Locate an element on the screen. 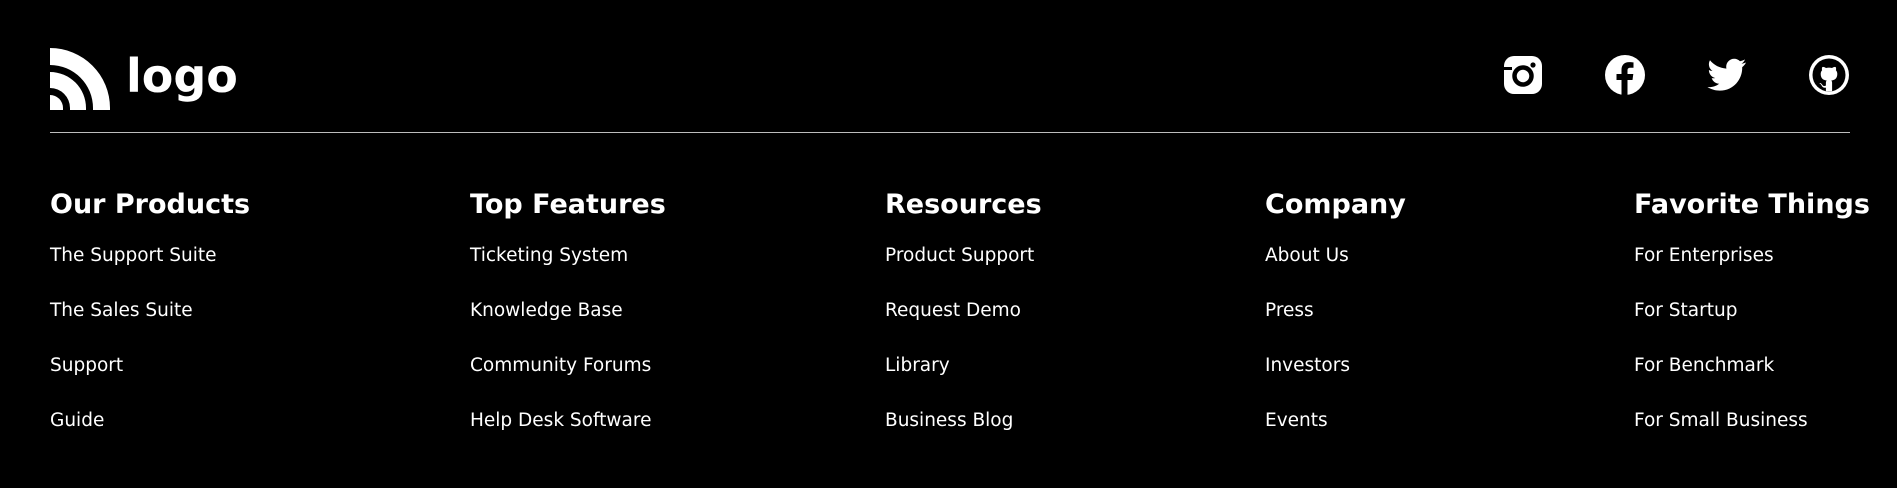 Image resolution: width=1897 pixels, height=488 pixels. twitter-icon is located at coordinates (1726, 74).